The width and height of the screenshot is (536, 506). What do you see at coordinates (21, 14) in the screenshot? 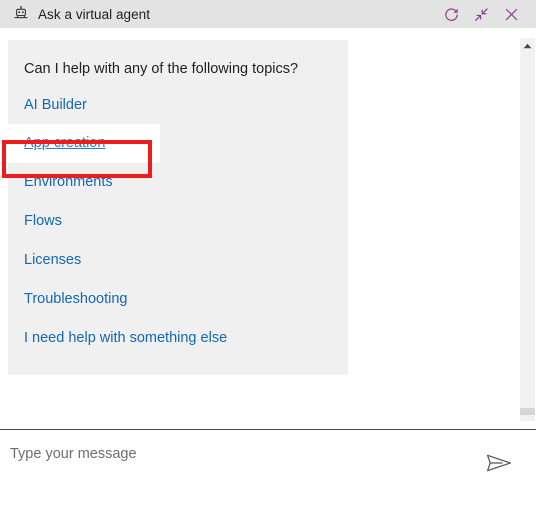
I see `robot-agent-icon` at bounding box center [21, 14].